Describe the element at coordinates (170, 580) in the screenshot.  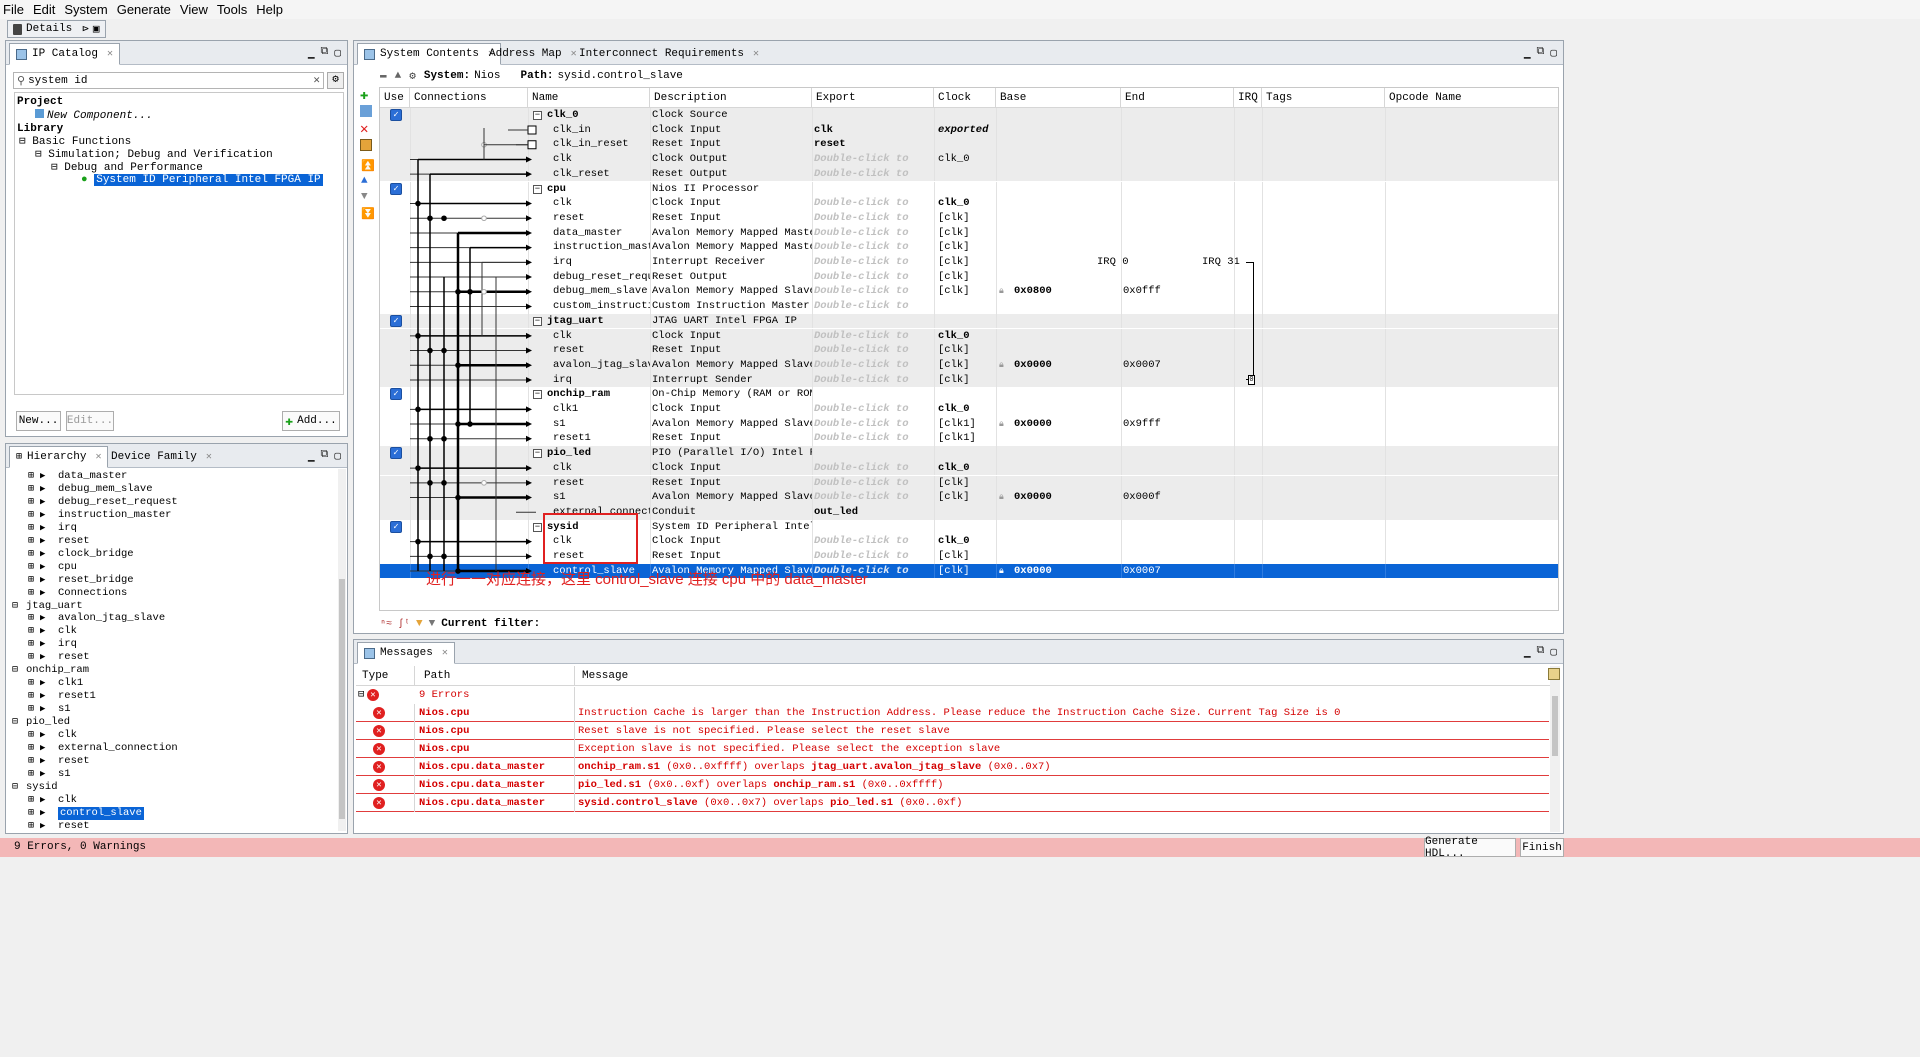
I see `hierarchy-item: ⊞ ▶ reset_bridge` at that location.